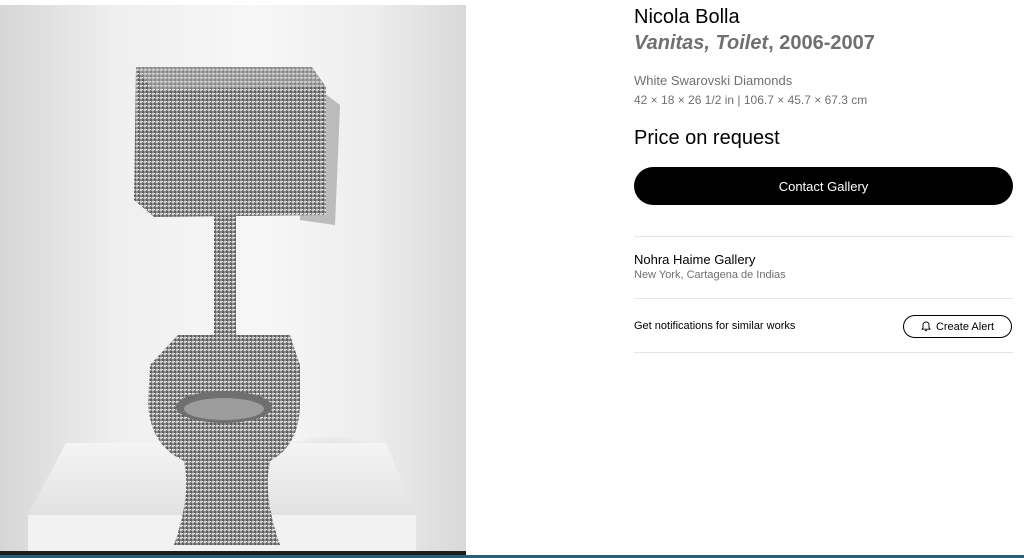  I want to click on create-alert-button: Create Alert, so click(957, 326).